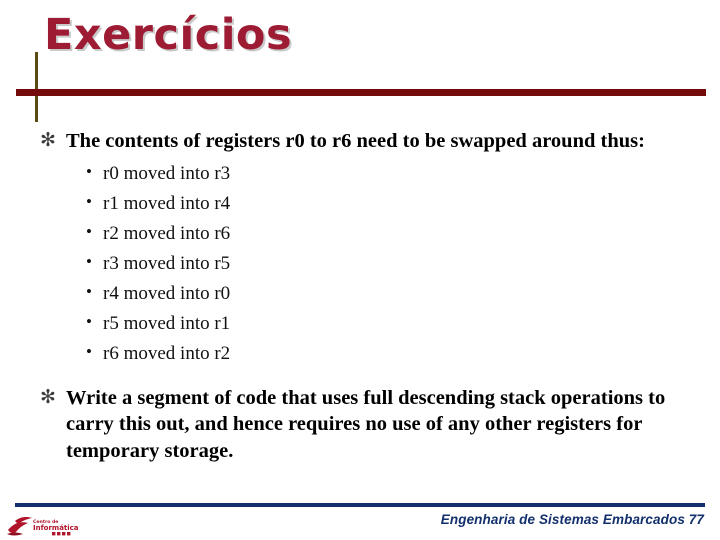 This screenshot has height=540, width=720. What do you see at coordinates (168, 35) in the screenshot?
I see `page-title: Exercícios` at bounding box center [168, 35].